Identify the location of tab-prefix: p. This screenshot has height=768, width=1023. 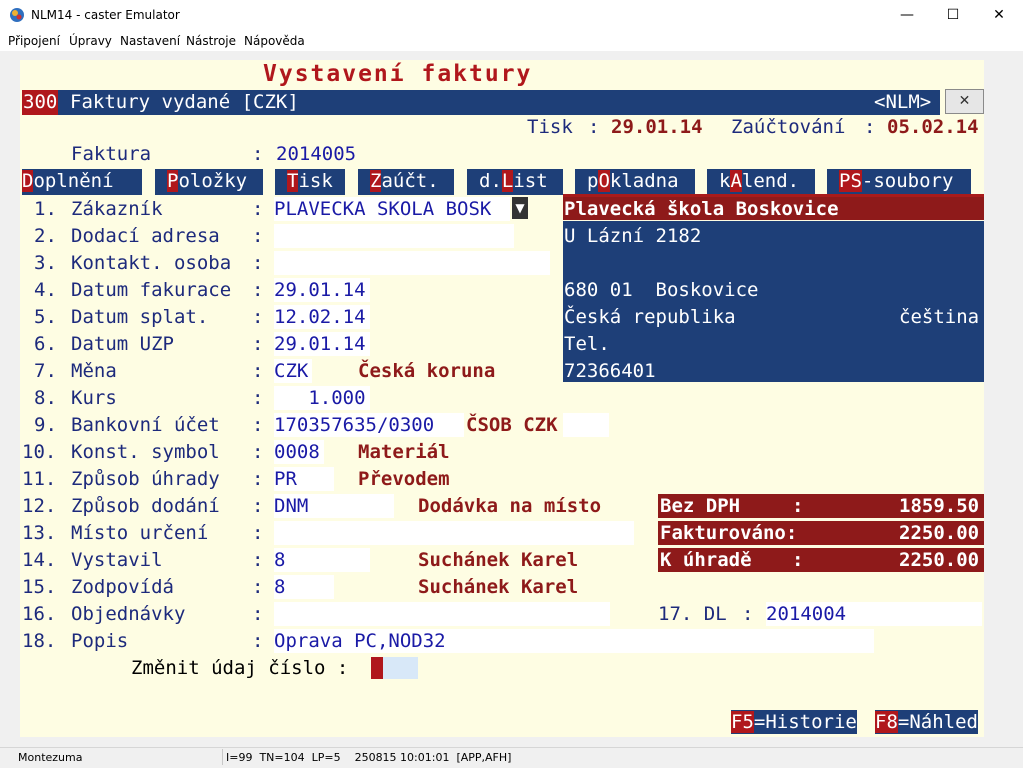
(593, 181).